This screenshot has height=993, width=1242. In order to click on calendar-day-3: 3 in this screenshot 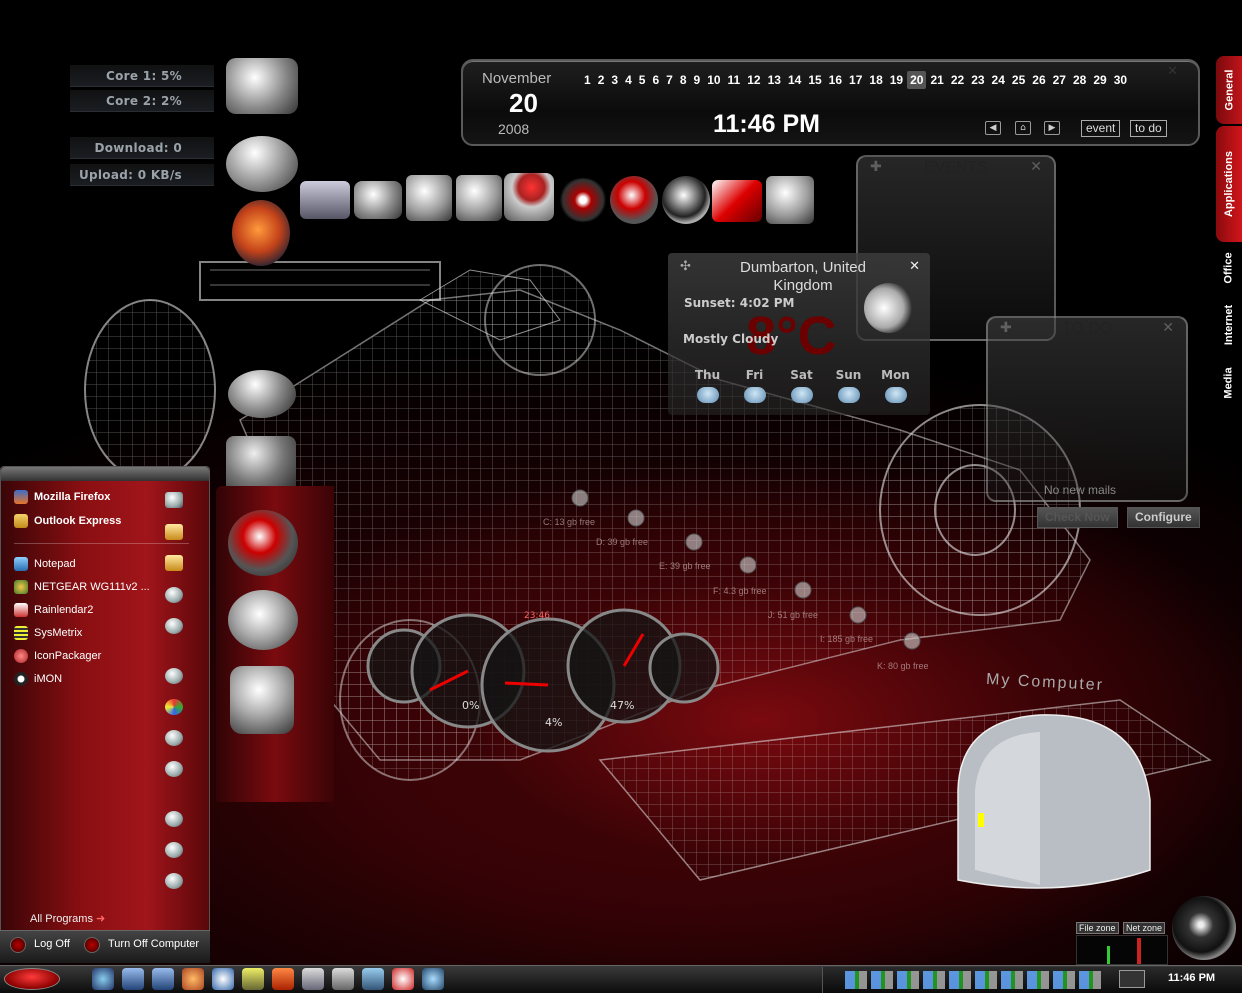, I will do `click(614, 80)`.